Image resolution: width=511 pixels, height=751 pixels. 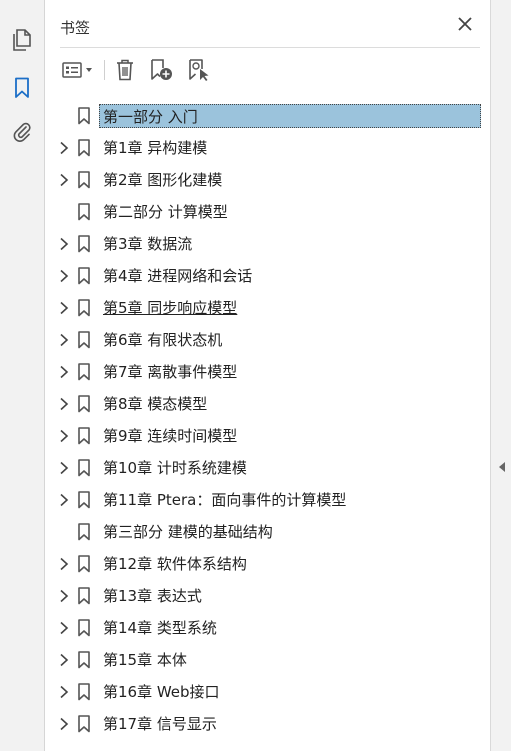 I want to click on bookmark-item: 第5章 同步响应模型, so click(x=267, y=308).